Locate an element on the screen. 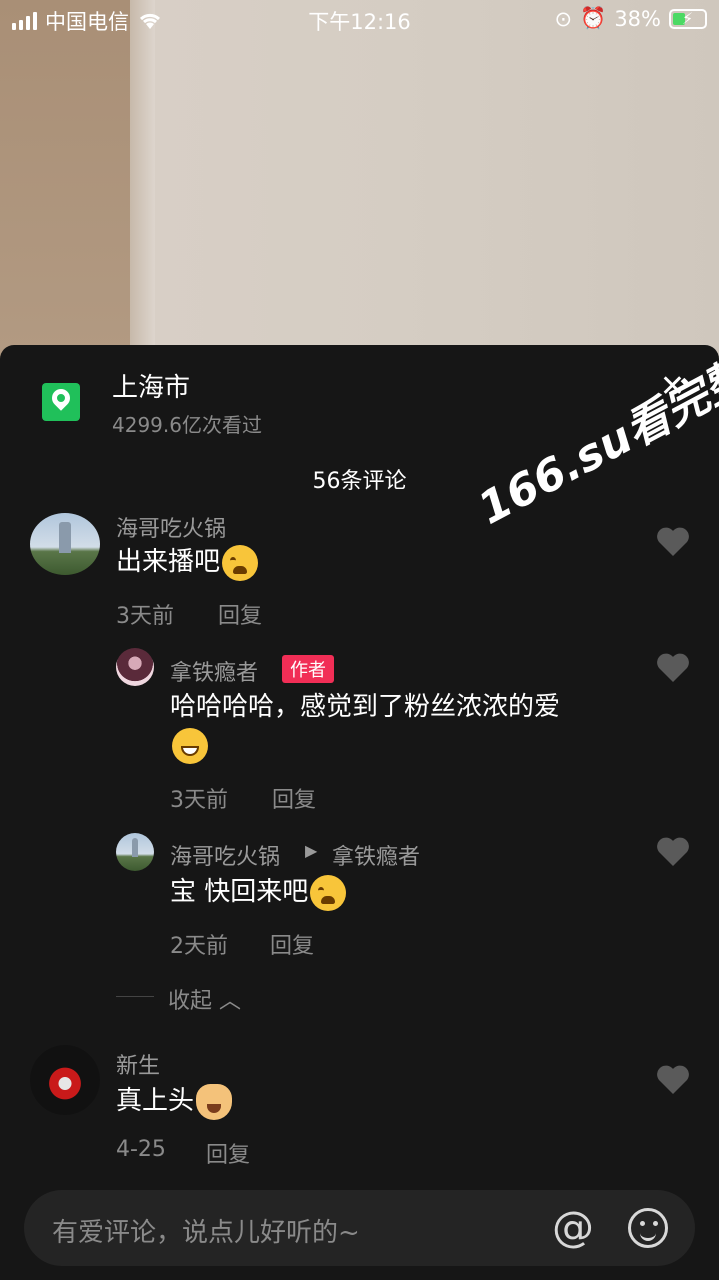 This screenshot has width=719, height=1280. battery-percent: 38% is located at coordinates (637, 18).